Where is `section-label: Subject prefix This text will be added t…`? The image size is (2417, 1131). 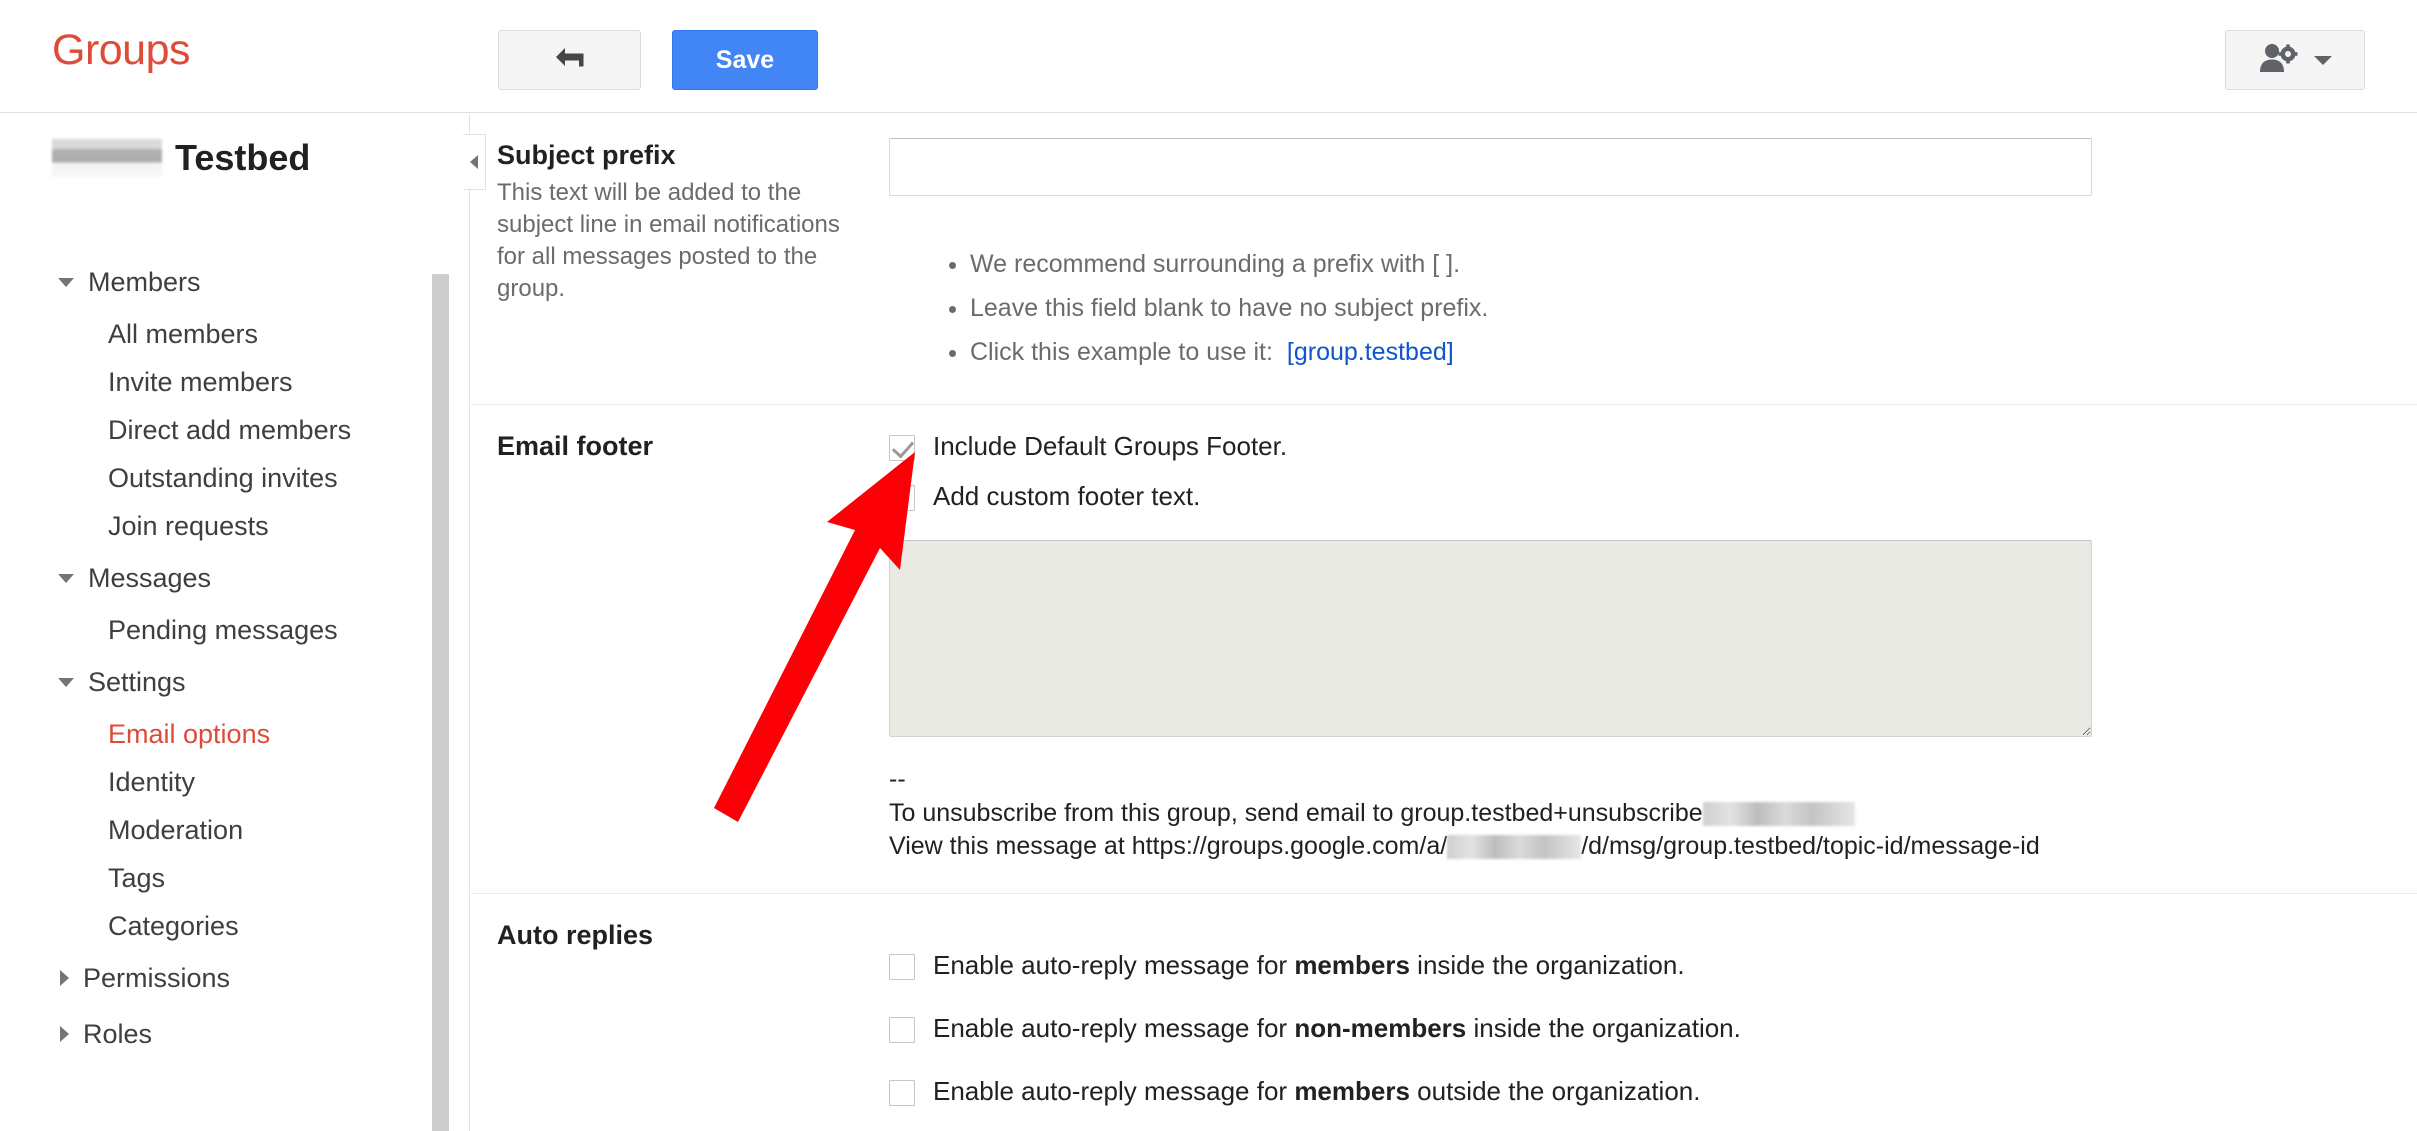 section-label: Subject prefix This text will be added t… is located at coordinates (680, 259).